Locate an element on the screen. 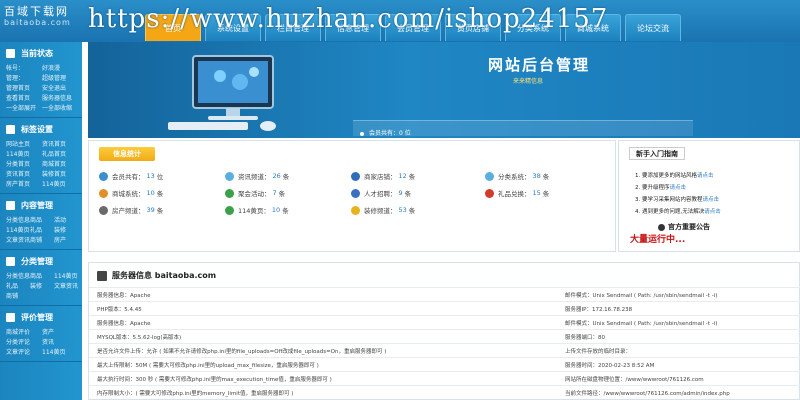  sidebar-link: 礼品首页 is located at coordinates (60, 155).